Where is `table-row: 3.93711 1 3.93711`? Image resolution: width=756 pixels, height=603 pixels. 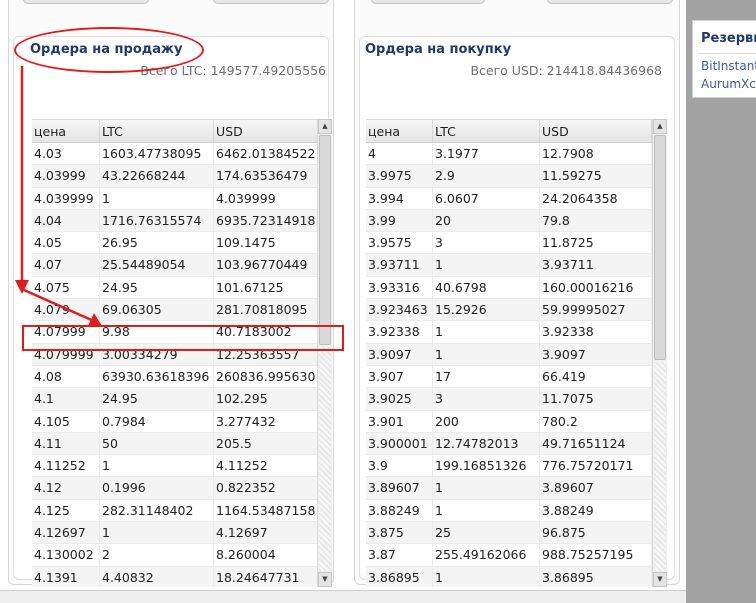
table-row: 3.93711 1 3.93711 is located at coordinates (509, 265).